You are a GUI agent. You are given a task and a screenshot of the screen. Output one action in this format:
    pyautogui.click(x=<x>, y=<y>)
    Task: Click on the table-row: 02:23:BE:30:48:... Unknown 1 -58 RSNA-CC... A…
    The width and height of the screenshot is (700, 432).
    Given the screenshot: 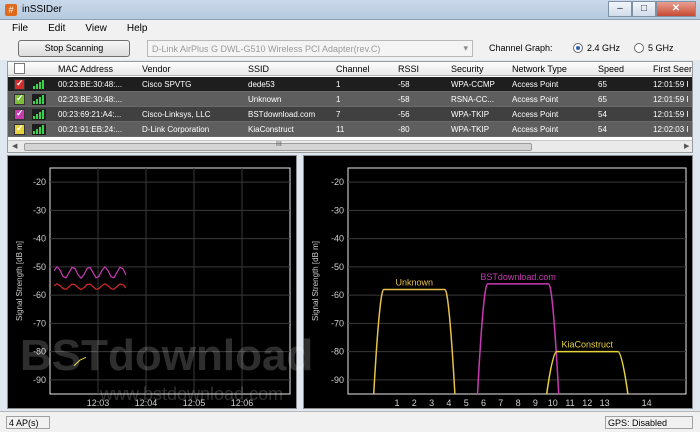 What is the action you would take?
    pyautogui.click(x=350, y=99)
    